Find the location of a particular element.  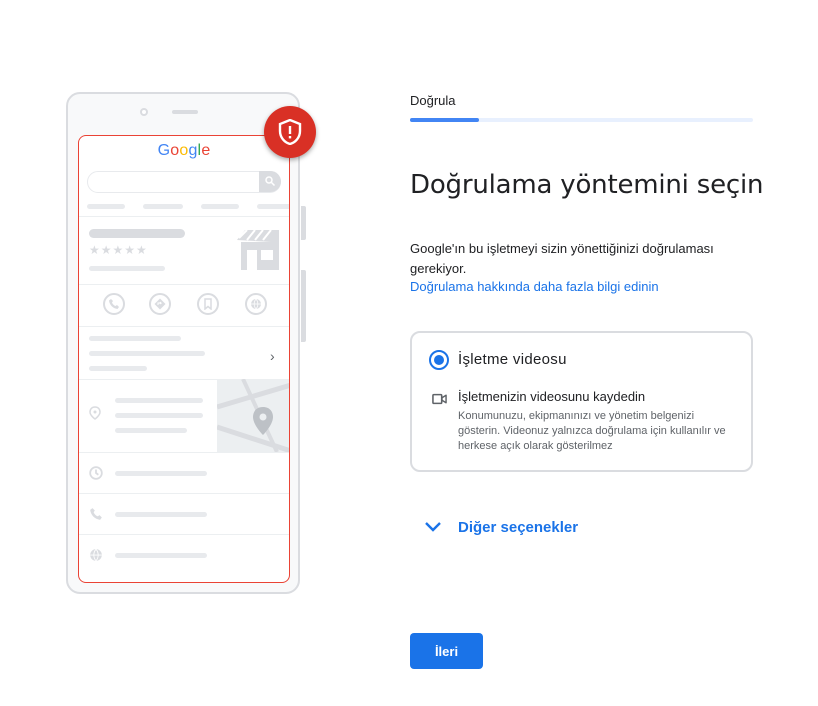

mock-directions-action is located at coordinates (160, 304).